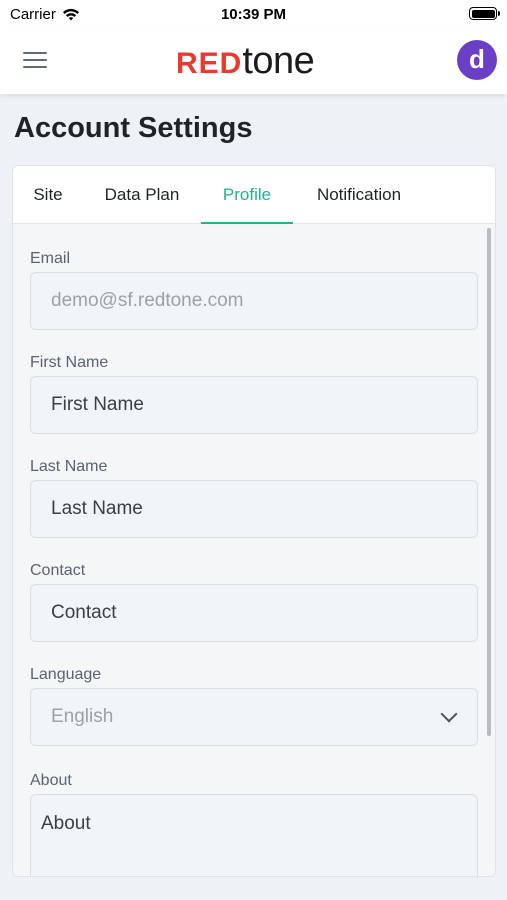 This screenshot has height=900, width=507. I want to click on contact-input: Contact, so click(254, 613).